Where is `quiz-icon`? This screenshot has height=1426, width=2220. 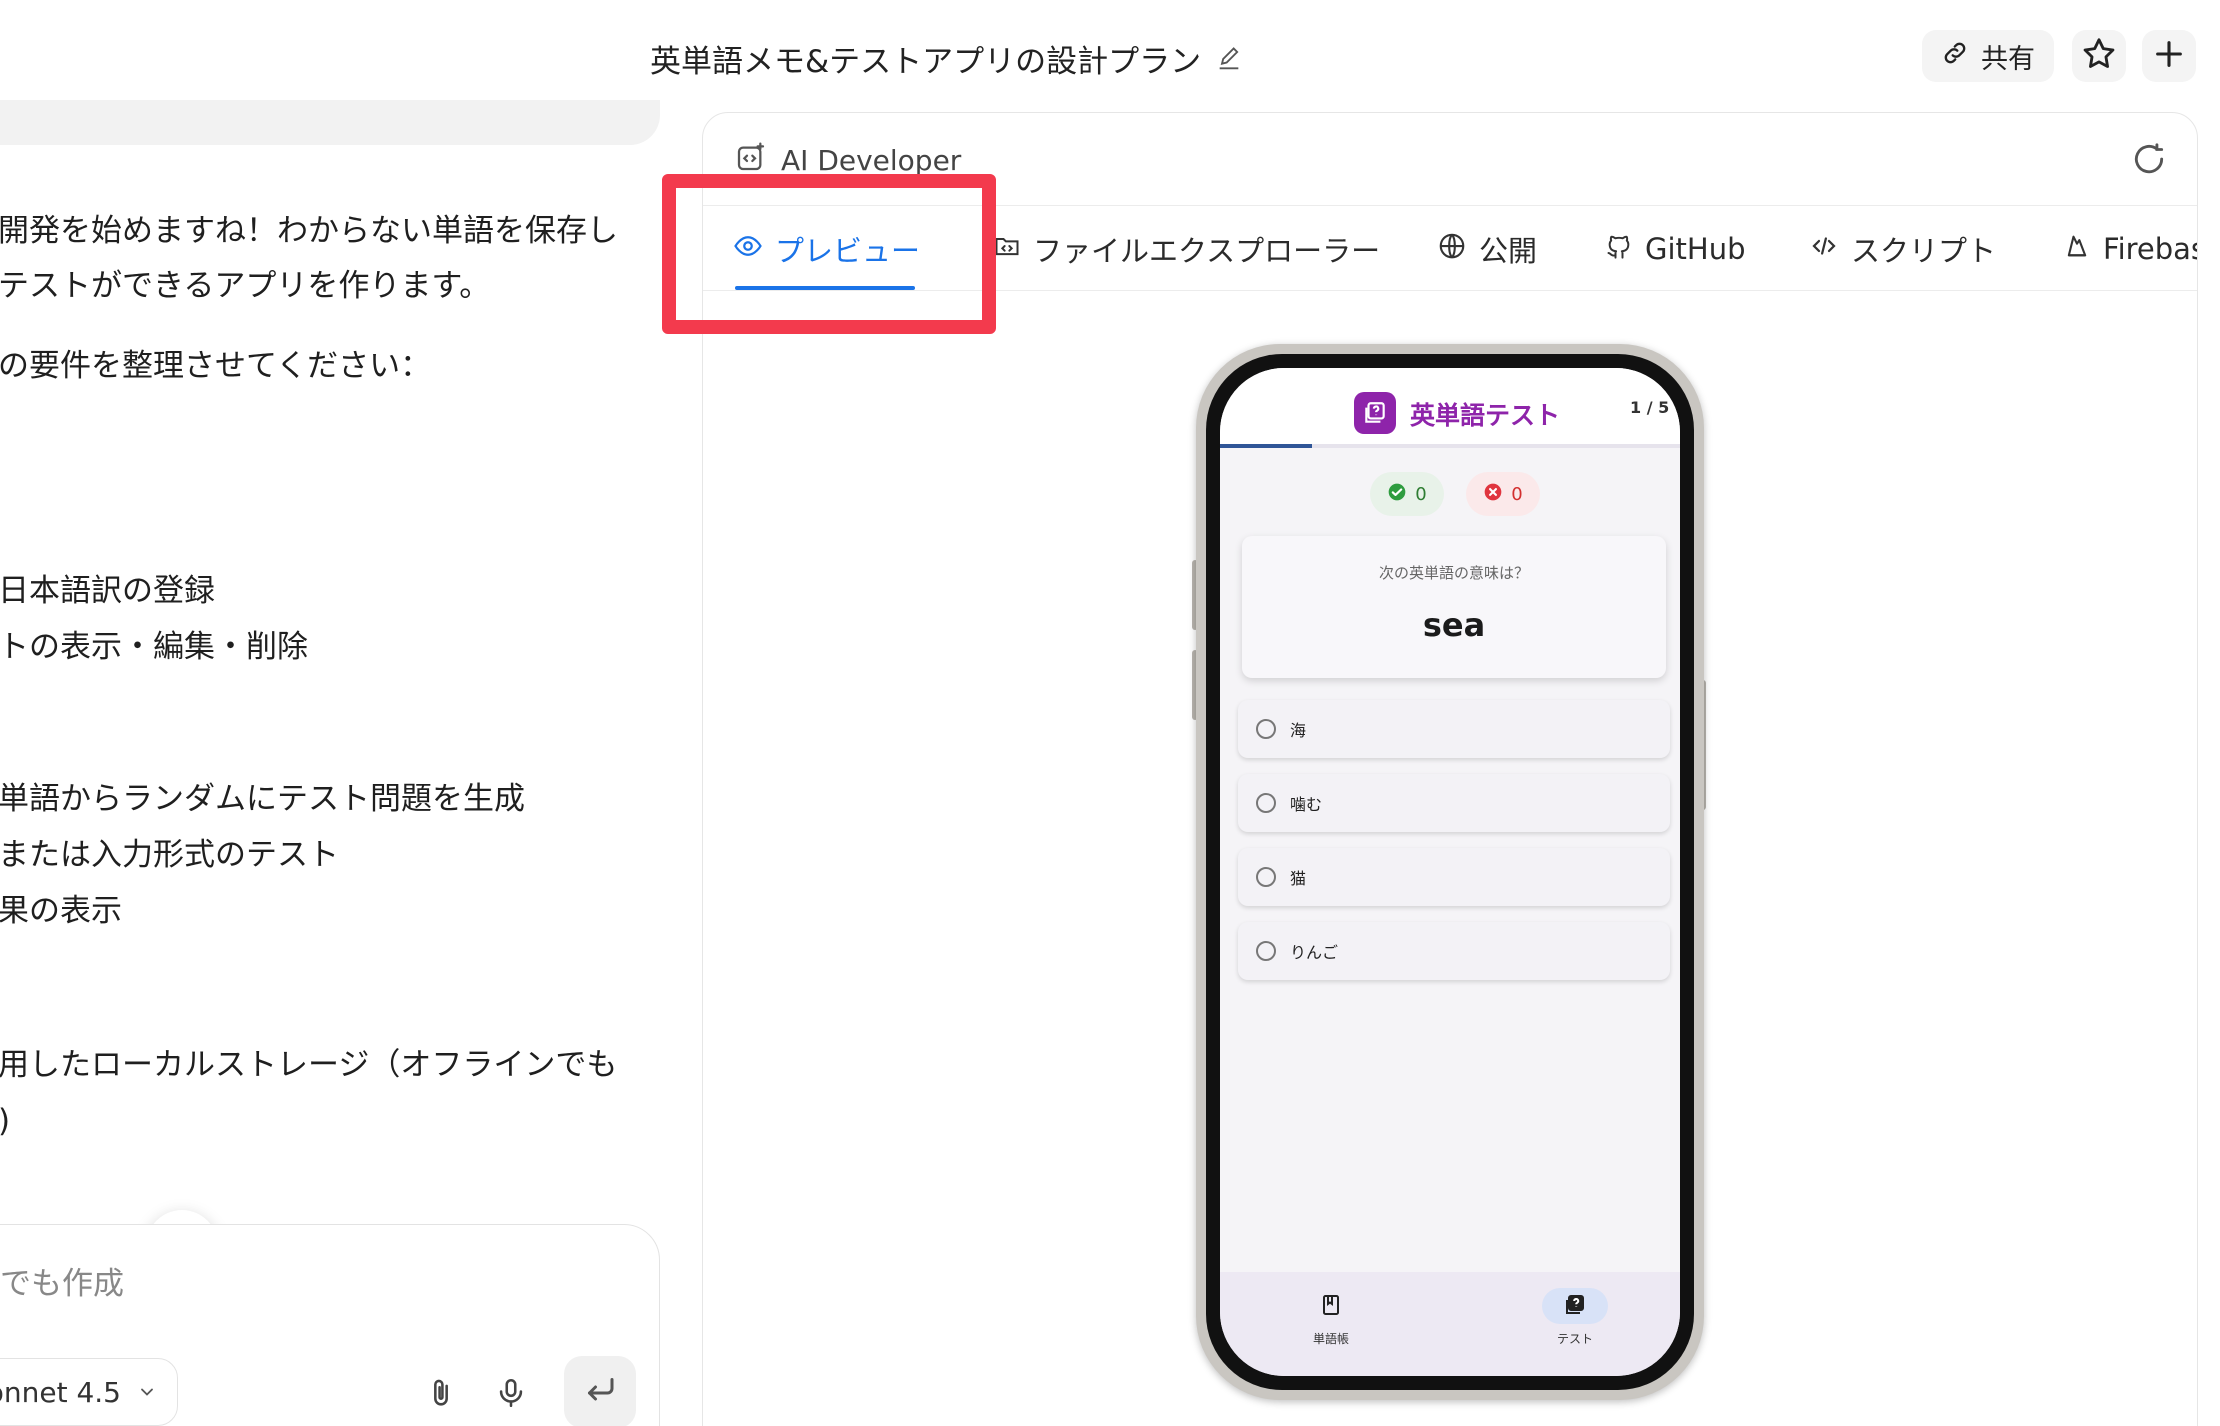
quiz-icon is located at coordinates (1575, 1306).